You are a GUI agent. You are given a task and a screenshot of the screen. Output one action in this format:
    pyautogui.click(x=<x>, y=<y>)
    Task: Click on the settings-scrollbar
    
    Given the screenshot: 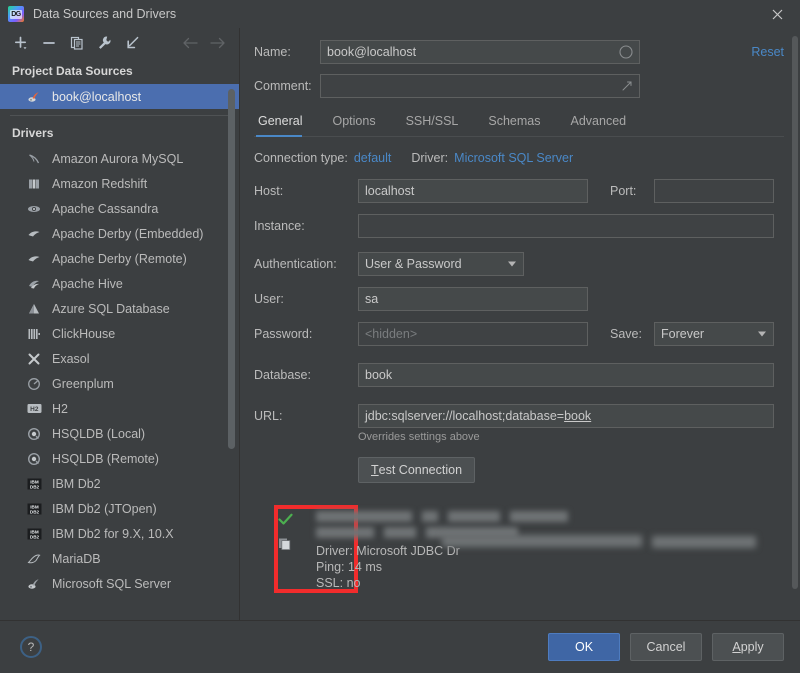 What is the action you would take?
    pyautogui.click(x=795, y=324)
    